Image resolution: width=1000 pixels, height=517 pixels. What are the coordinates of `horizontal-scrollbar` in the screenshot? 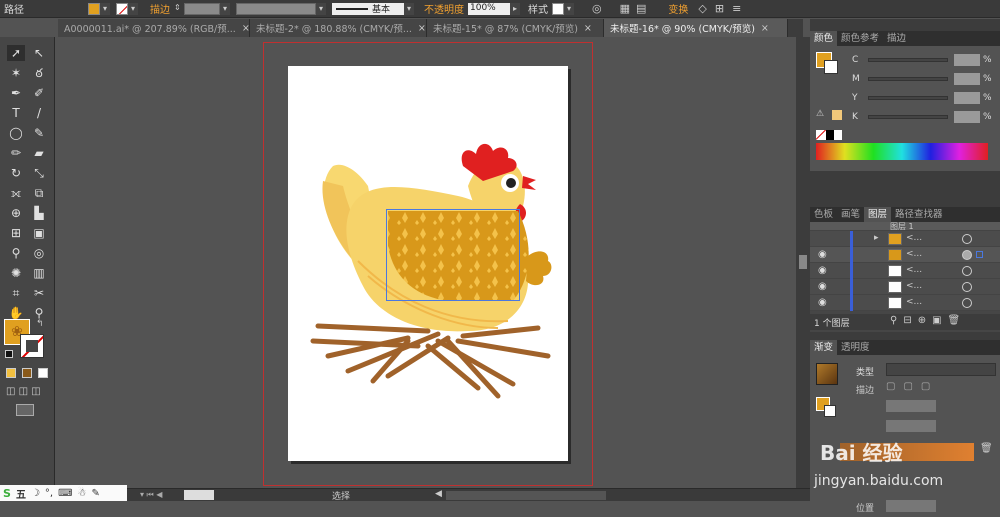 It's located at (526, 495).